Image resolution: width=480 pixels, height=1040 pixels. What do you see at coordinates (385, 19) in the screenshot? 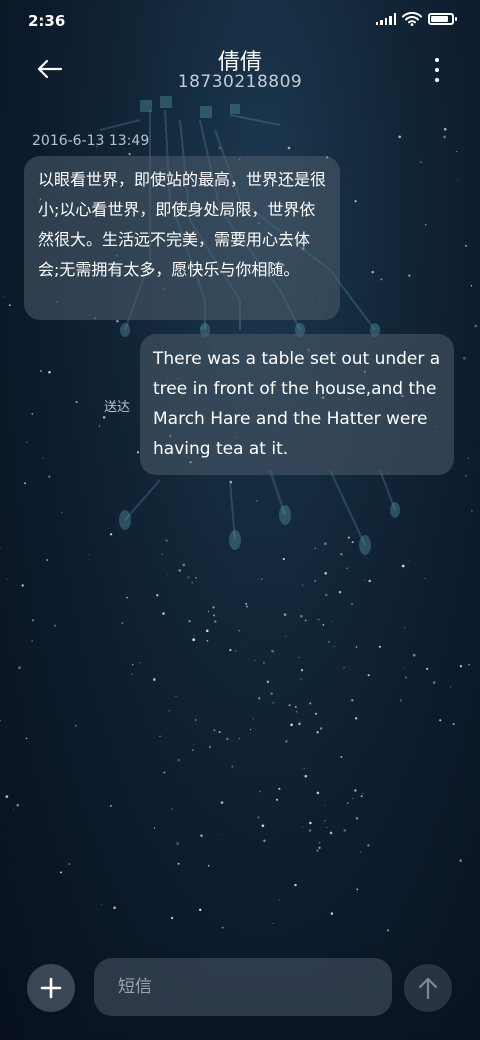
I see `signal-icon` at bounding box center [385, 19].